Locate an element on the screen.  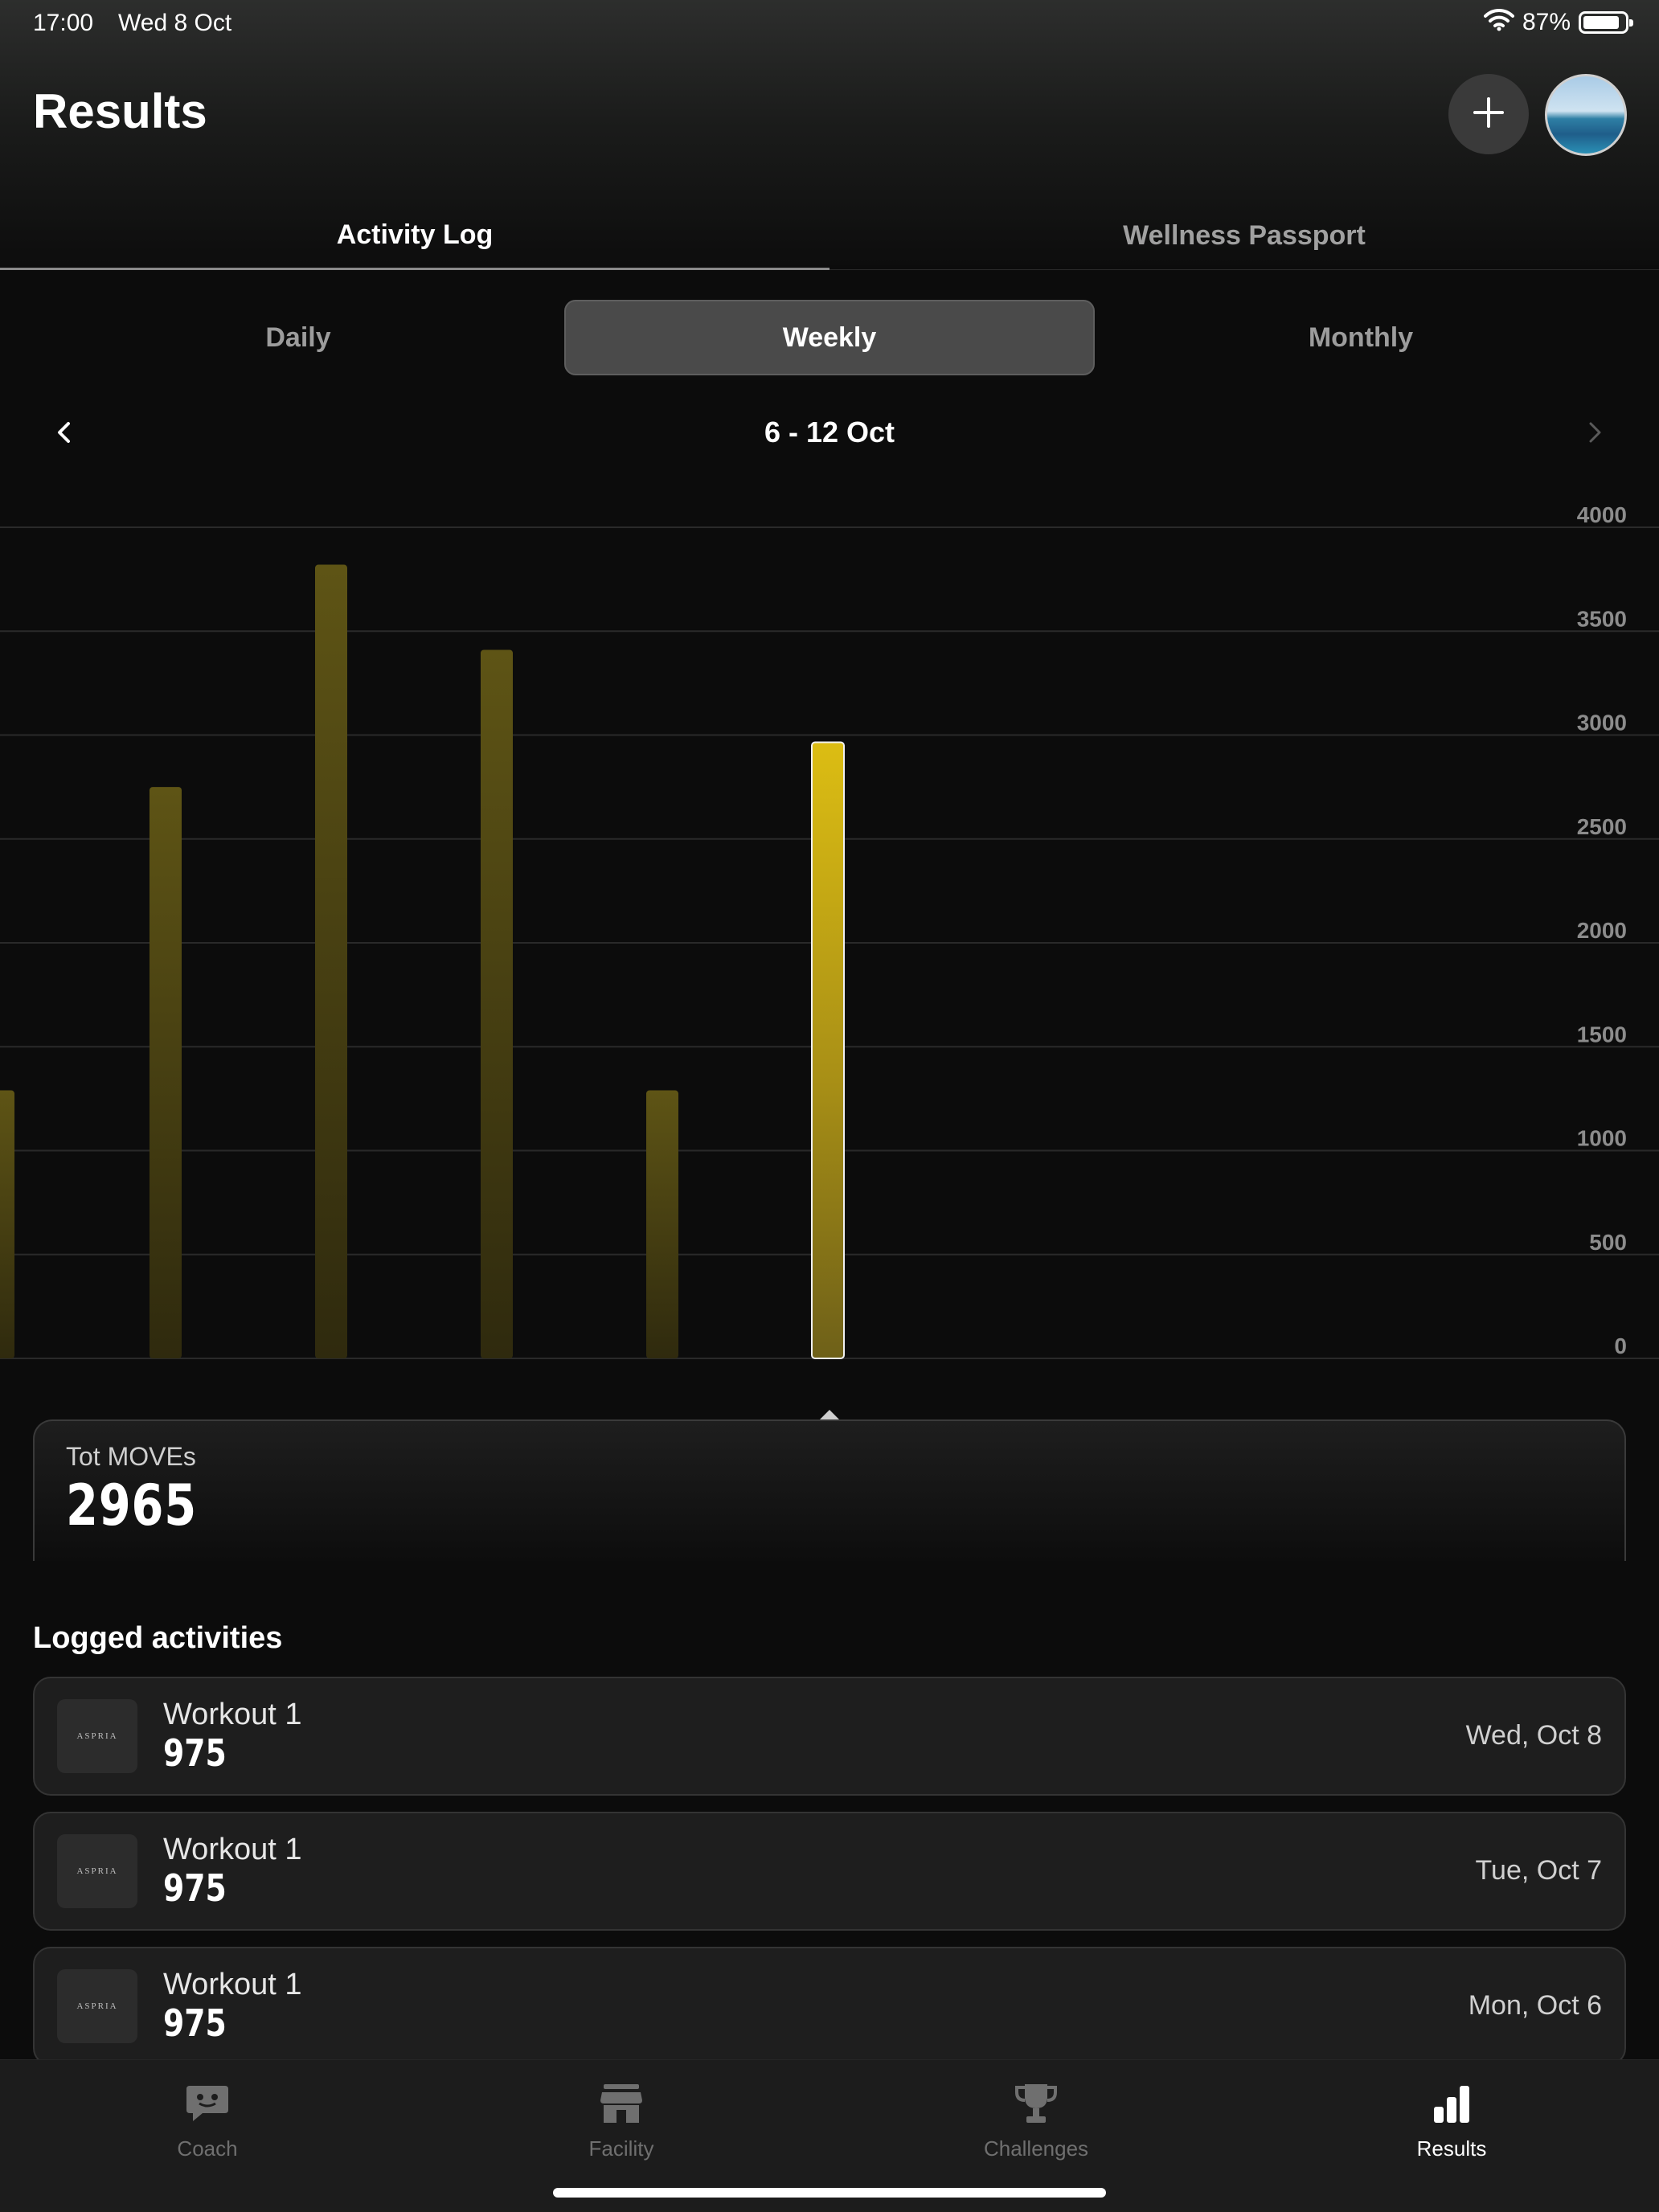
battery-icon is located at coordinates (1606, 22).